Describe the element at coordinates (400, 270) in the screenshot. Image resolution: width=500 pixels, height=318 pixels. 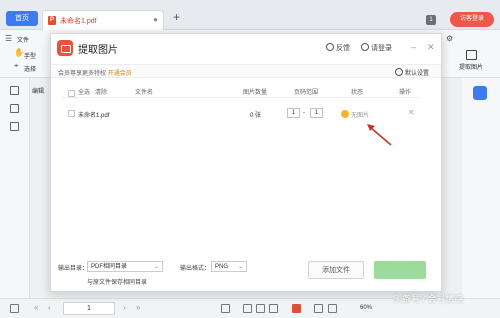
I see `start-extract-button` at that location.